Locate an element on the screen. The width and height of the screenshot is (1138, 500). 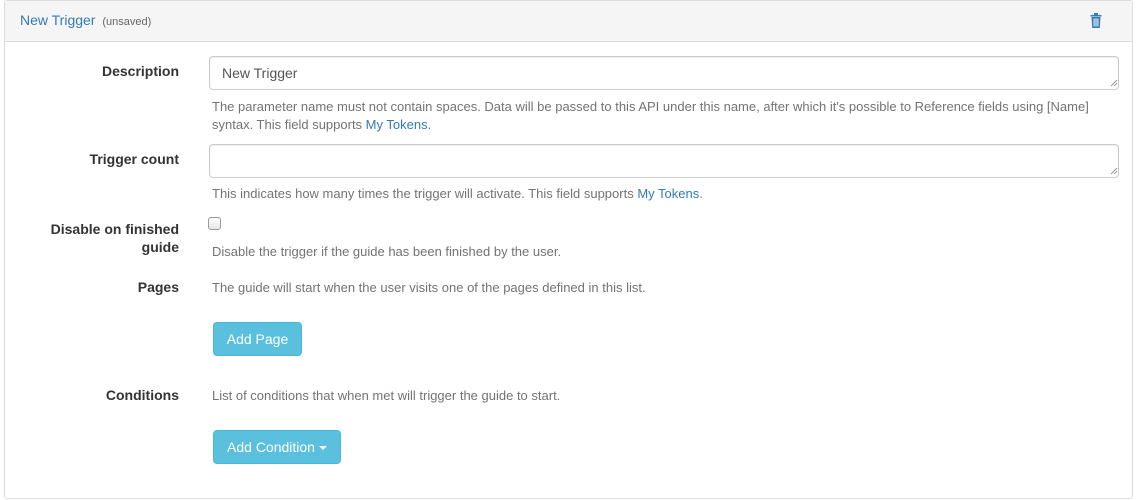
trigger-count-input is located at coordinates (664, 161).